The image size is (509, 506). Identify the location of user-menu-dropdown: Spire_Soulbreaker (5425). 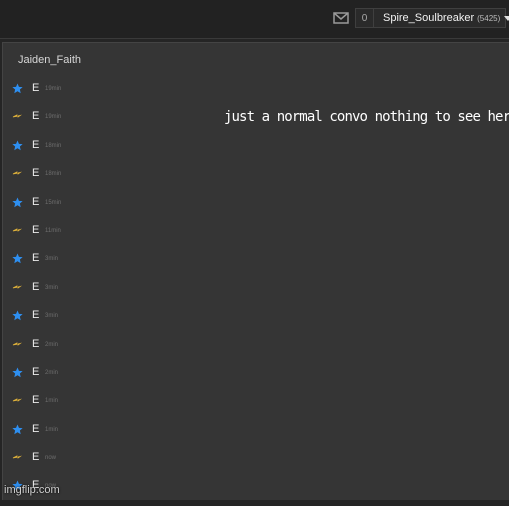
(441, 18).